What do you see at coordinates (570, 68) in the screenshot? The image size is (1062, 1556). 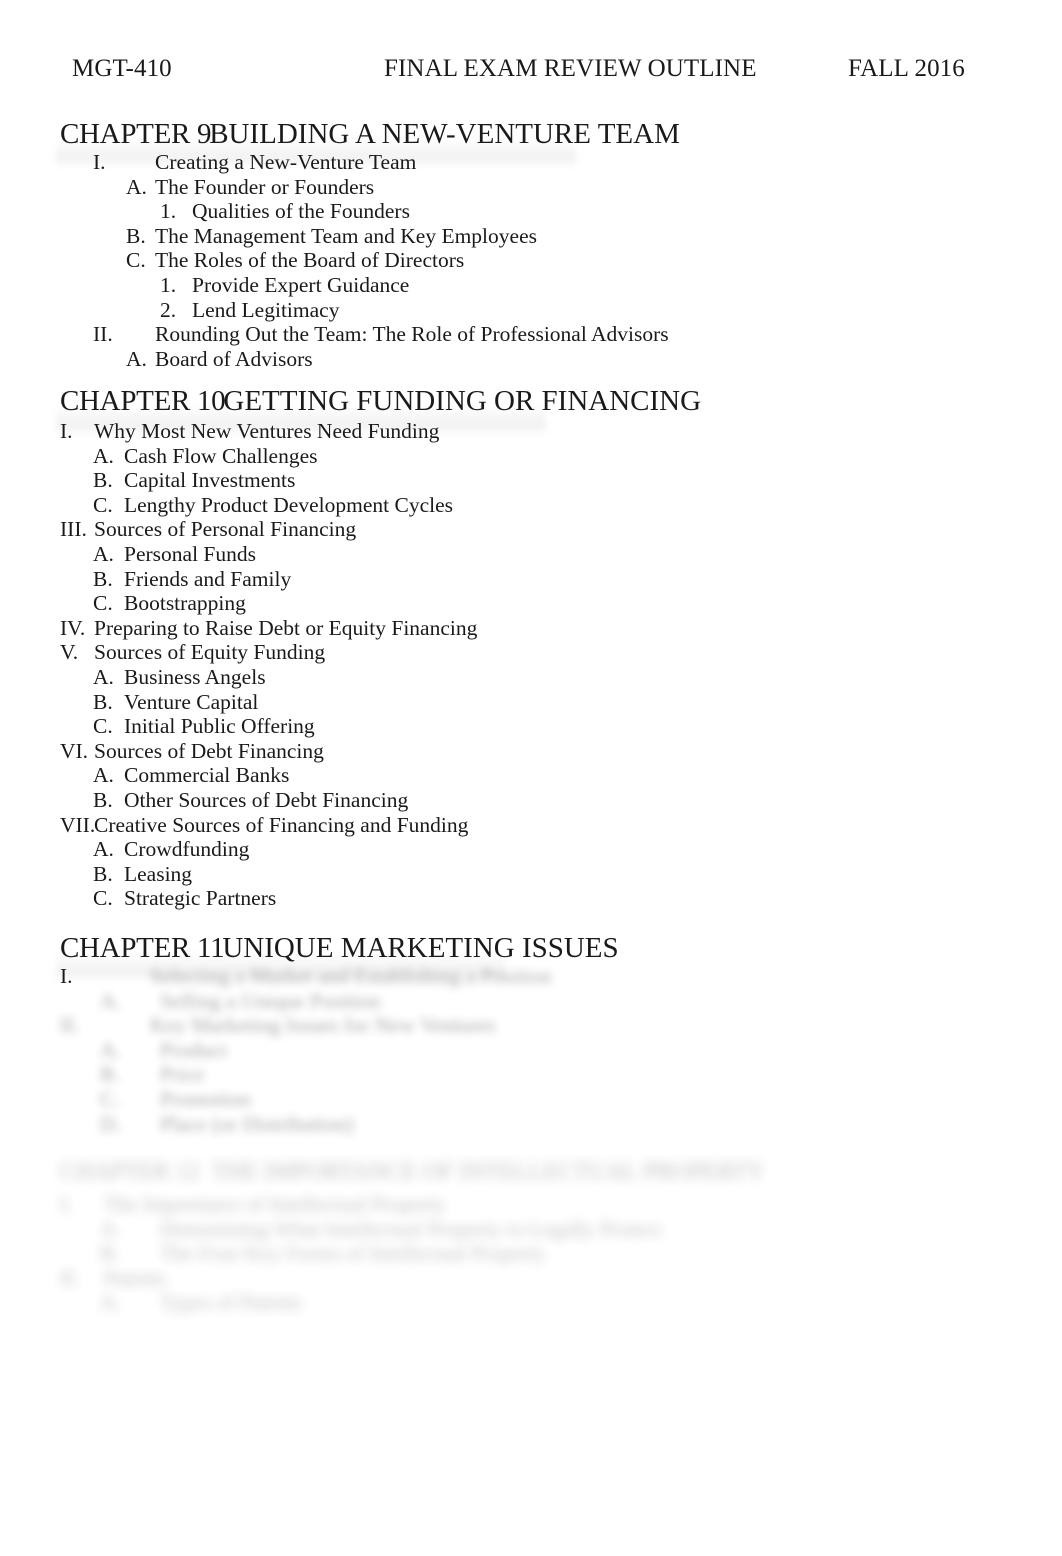 I see `document-title: FINAL EXAM REVIEW OUTLINE` at bounding box center [570, 68].